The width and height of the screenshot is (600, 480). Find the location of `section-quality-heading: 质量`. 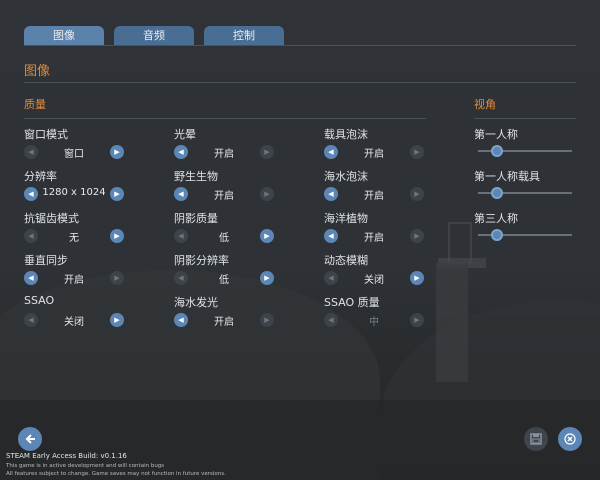

section-quality-heading: 质量 is located at coordinates (35, 104).